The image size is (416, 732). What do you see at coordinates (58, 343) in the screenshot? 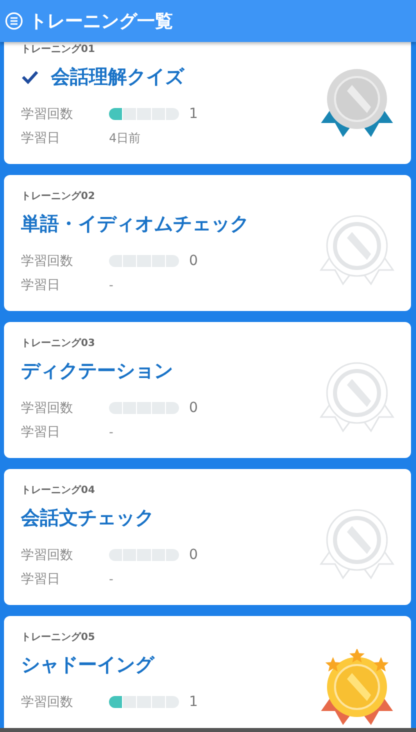
I see `training-number: トレーニング03` at bounding box center [58, 343].